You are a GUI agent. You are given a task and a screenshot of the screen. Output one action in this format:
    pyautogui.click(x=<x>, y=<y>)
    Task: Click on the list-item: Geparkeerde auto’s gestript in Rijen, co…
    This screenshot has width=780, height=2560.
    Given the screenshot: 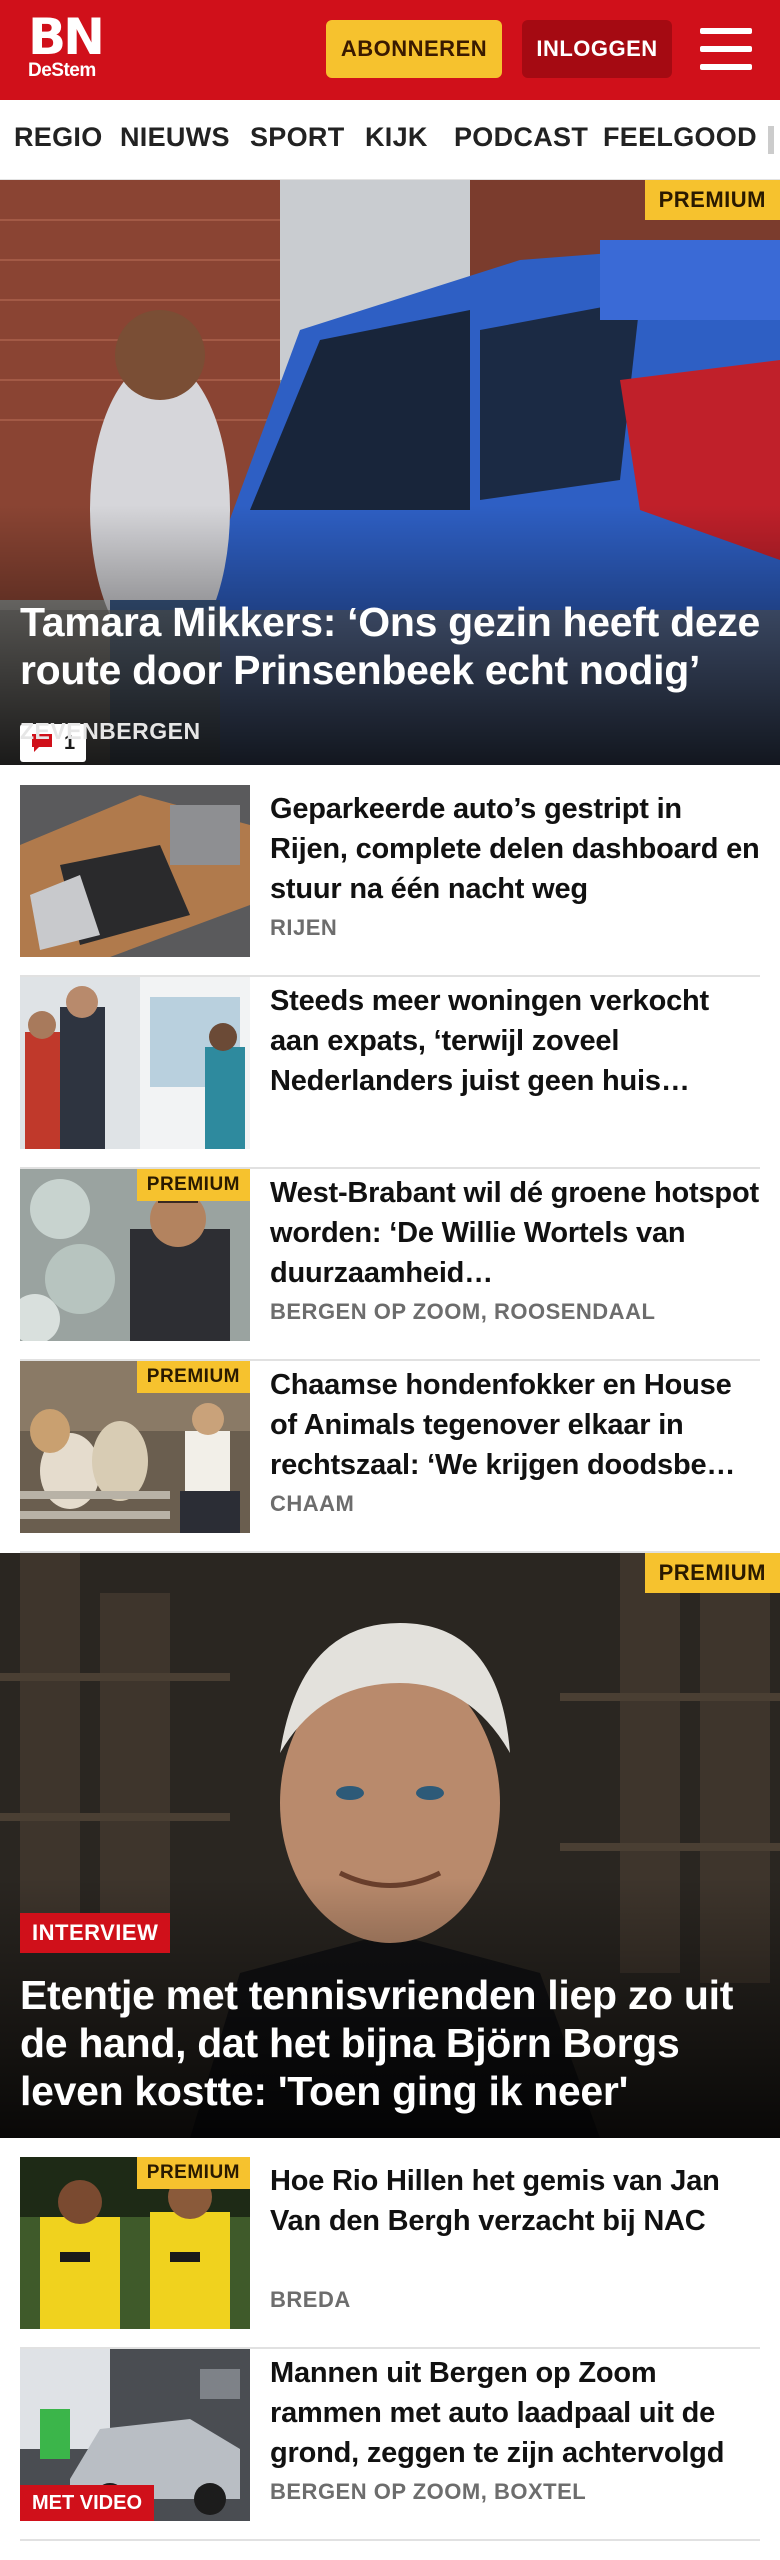 What is the action you would take?
    pyautogui.click(x=390, y=881)
    